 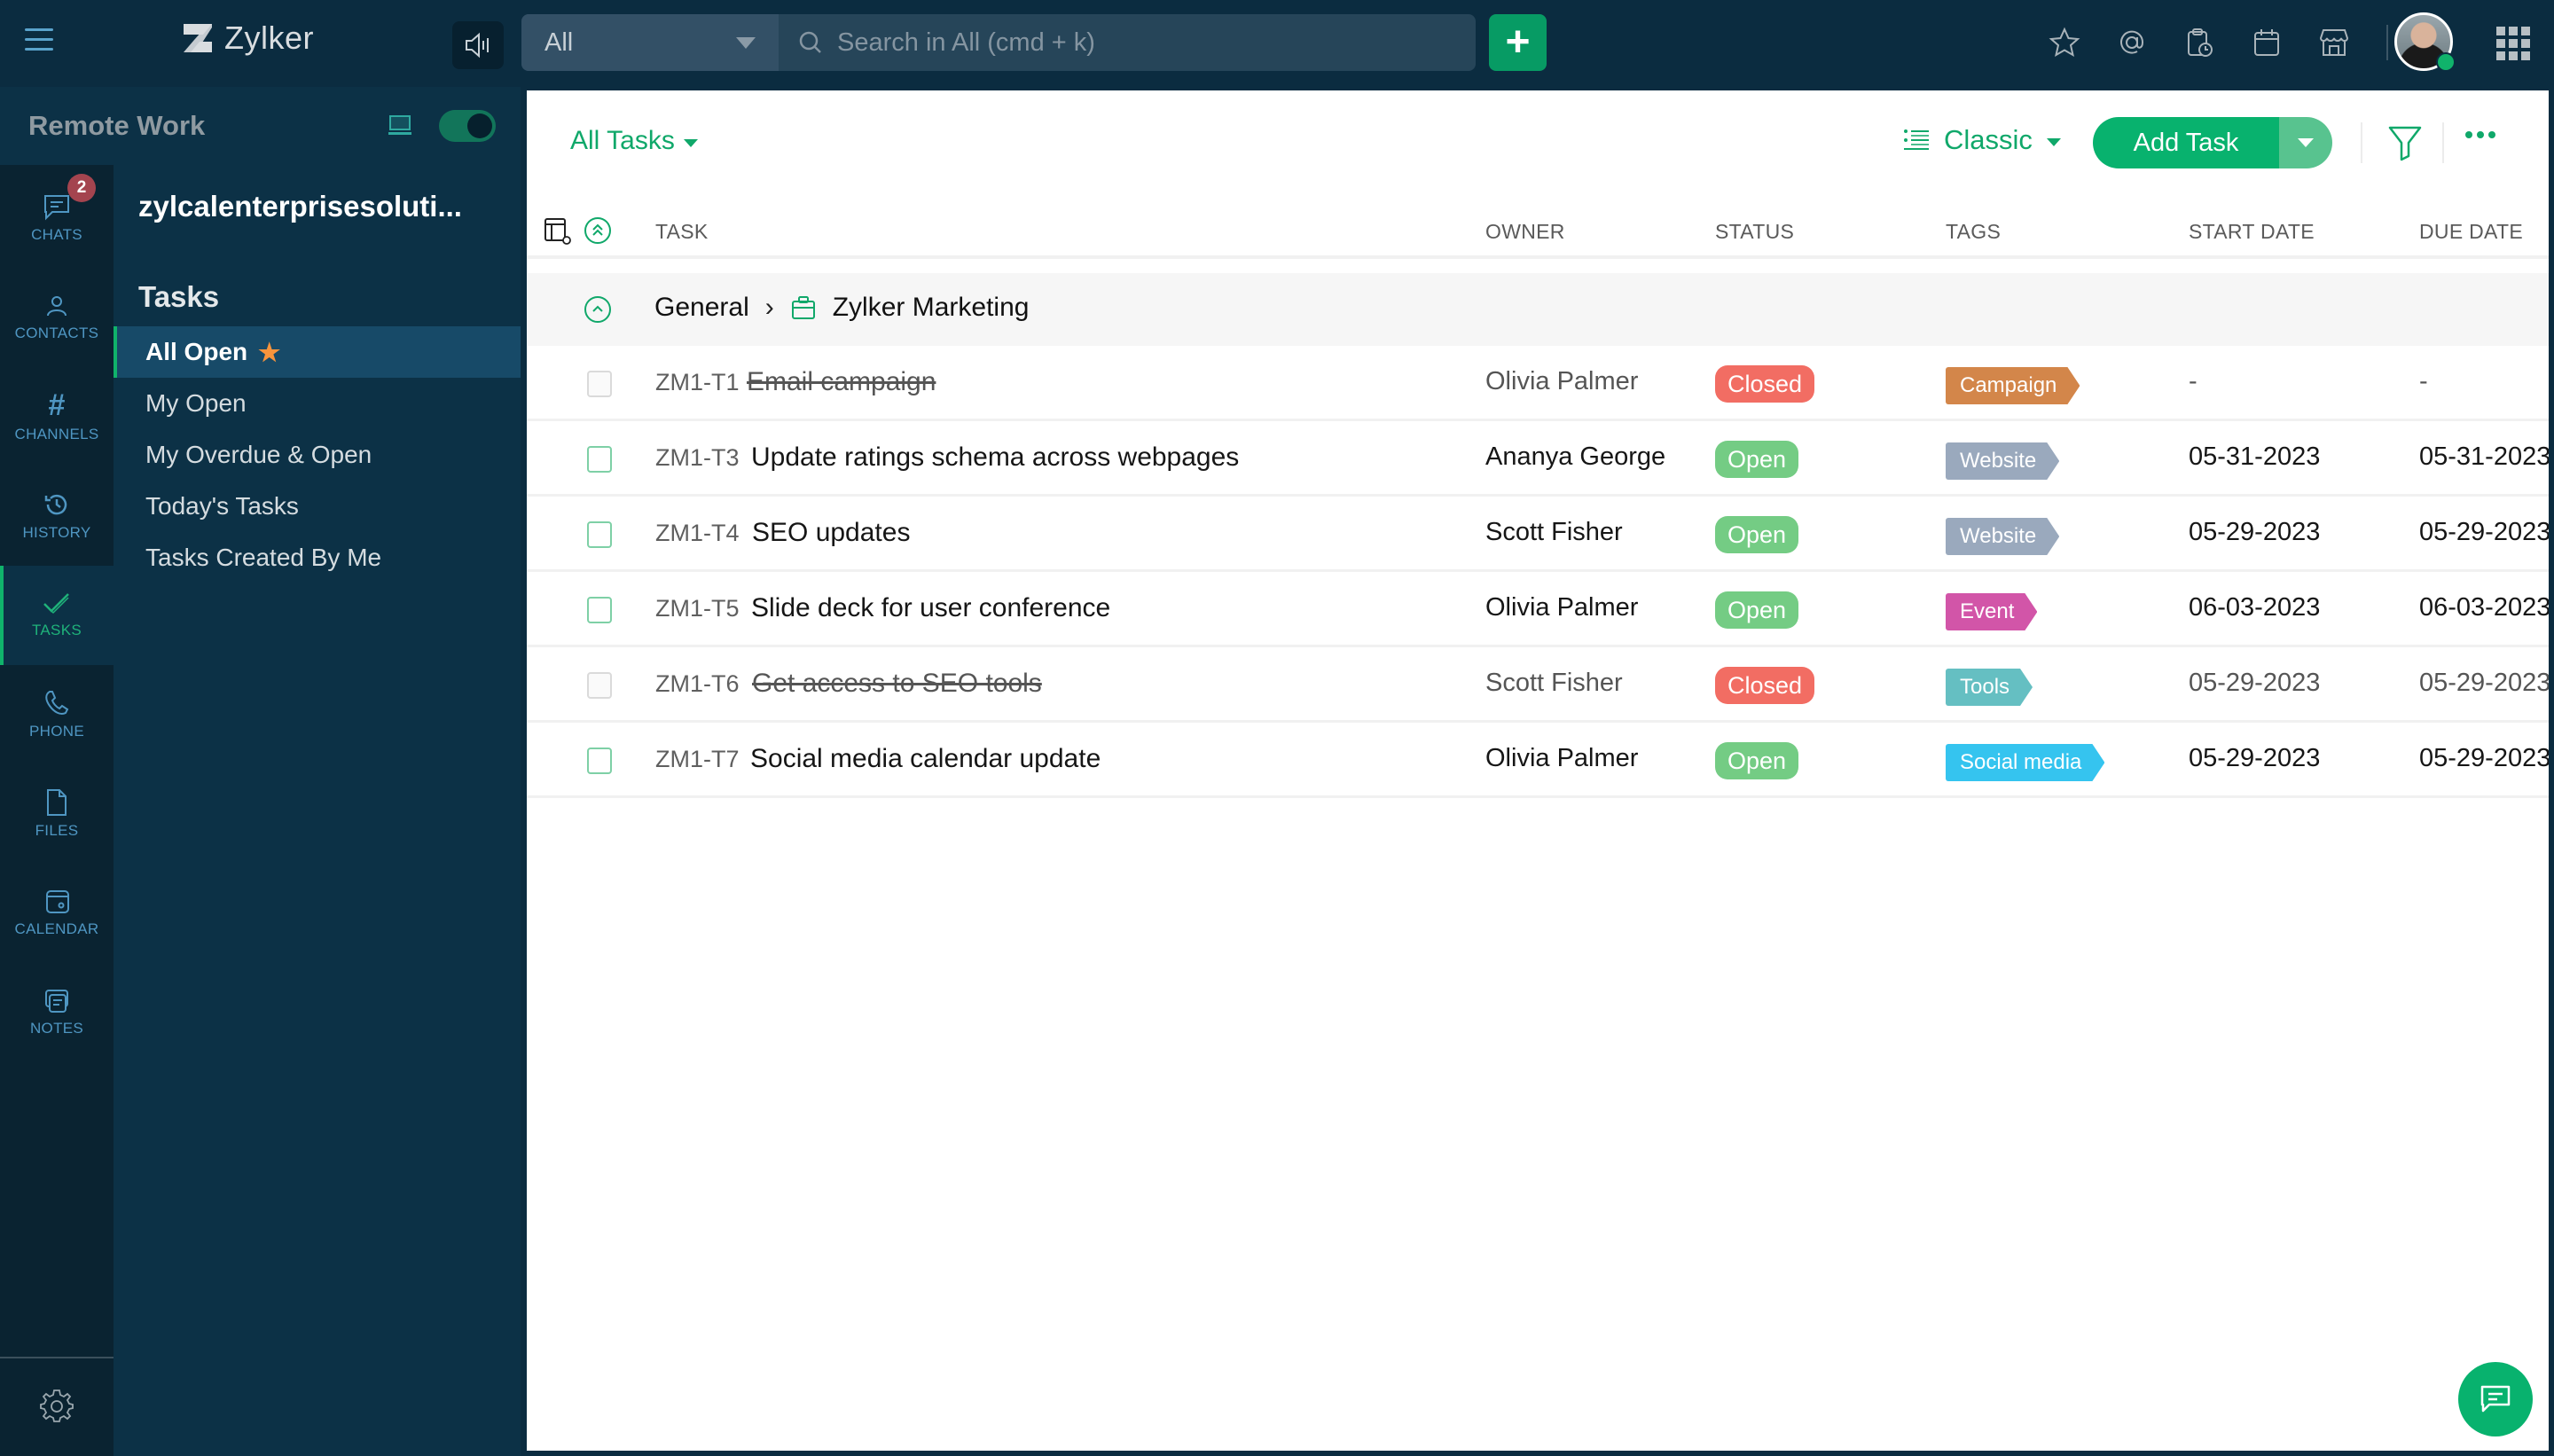 What do you see at coordinates (598, 230) in the screenshot?
I see `collapse-all-icon` at bounding box center [598, 230].